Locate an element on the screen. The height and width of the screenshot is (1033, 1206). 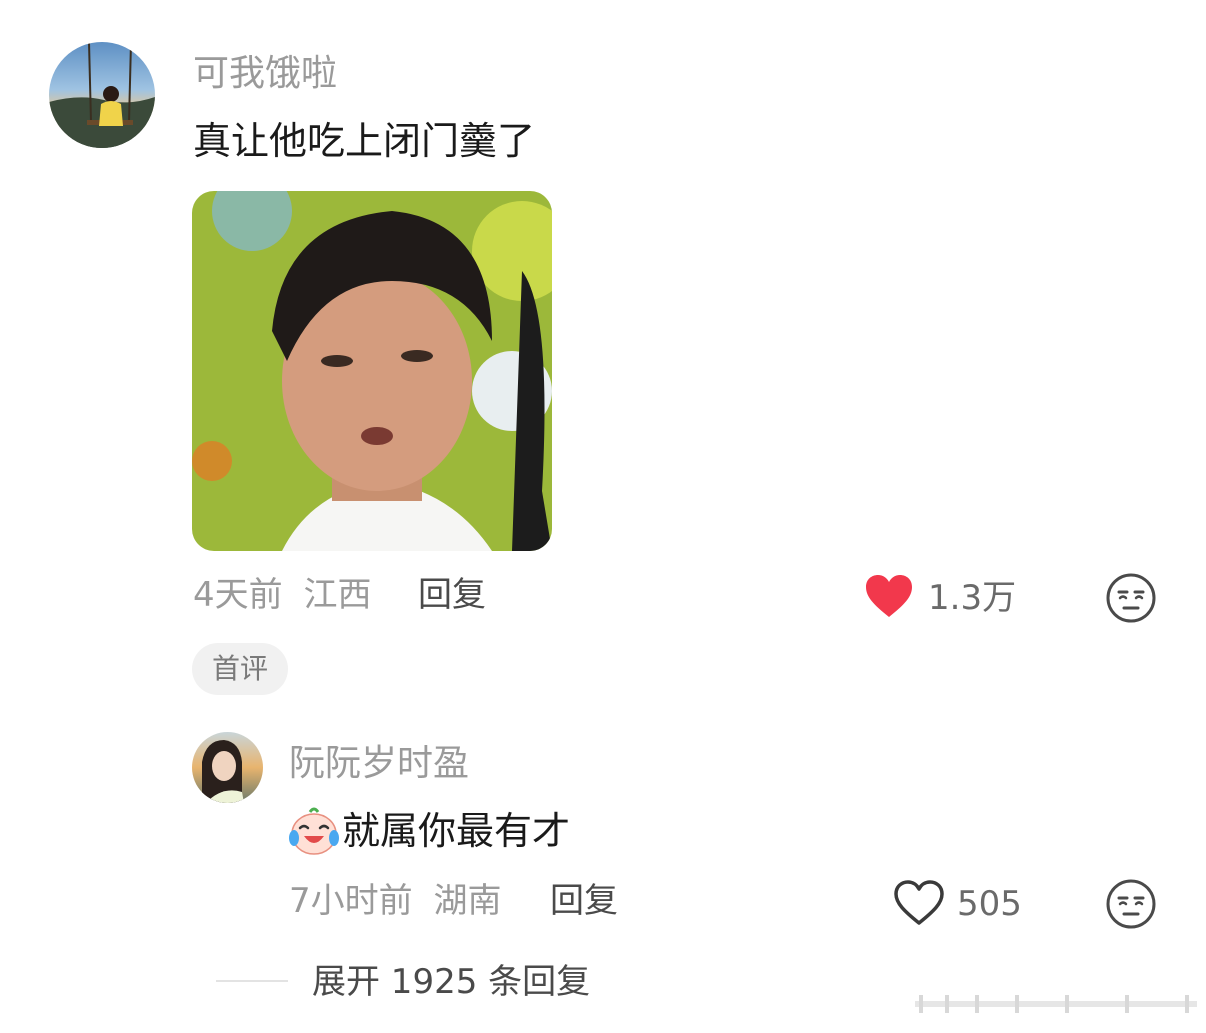
comment-text: 真让他吃上闭门羹了 is located at coordinates (364, 141).